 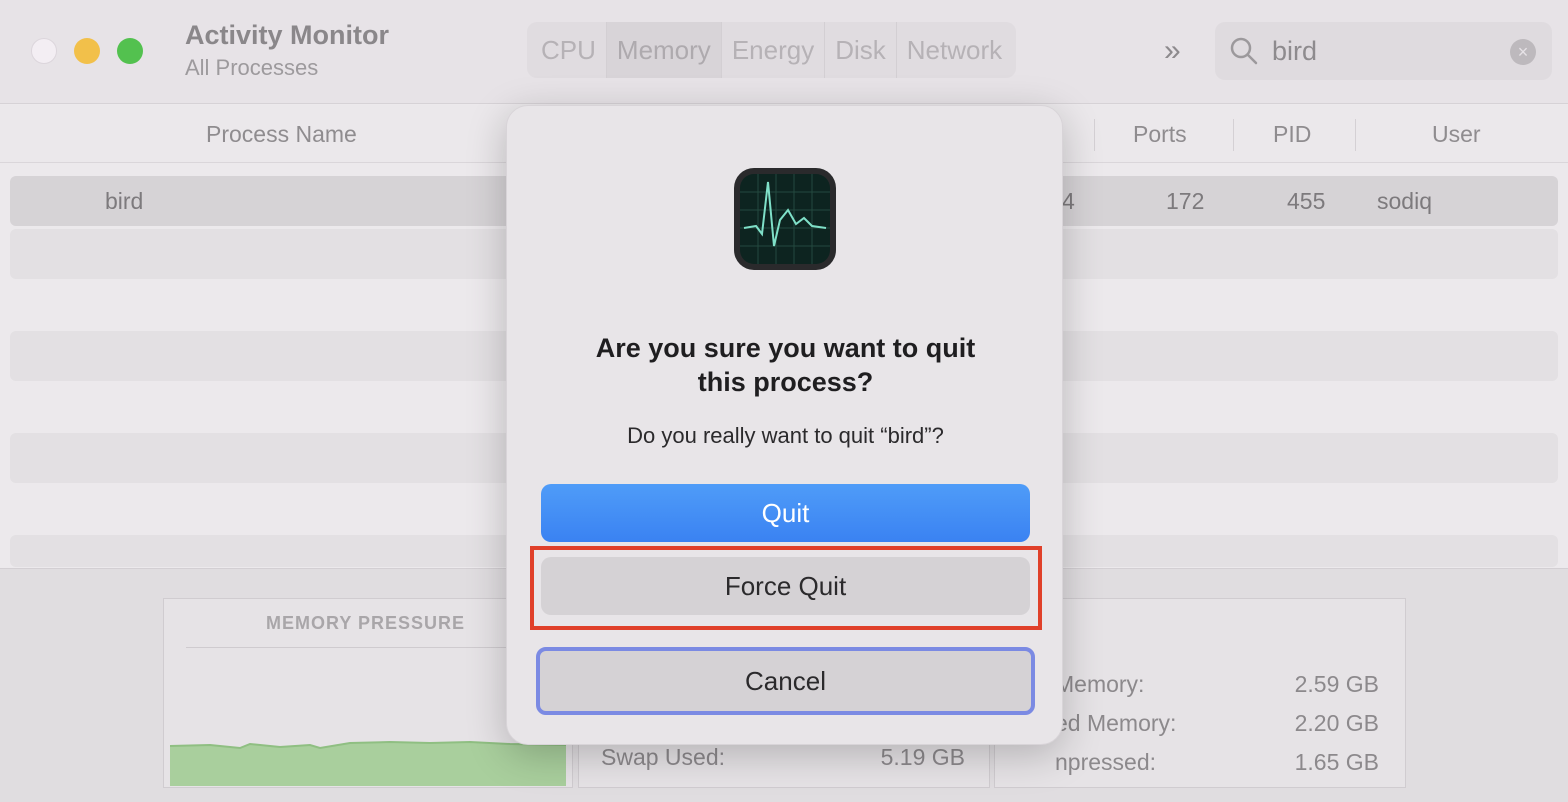 I want to click on stat-value: 2.20 GB, so click(x=1336, y=723).